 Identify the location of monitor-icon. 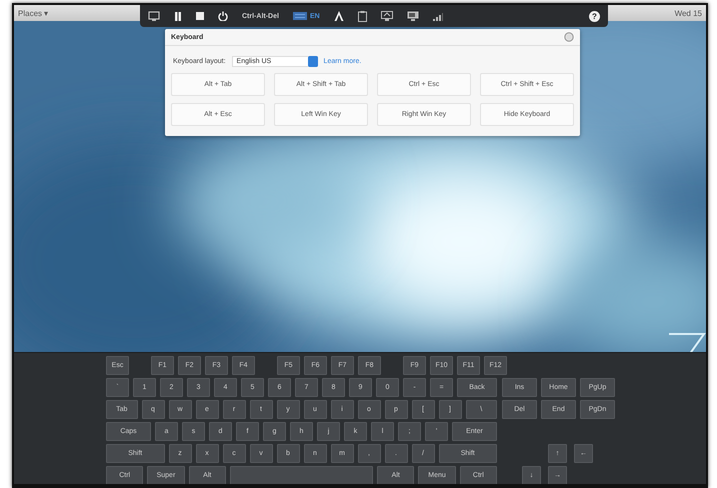
(154, 16).